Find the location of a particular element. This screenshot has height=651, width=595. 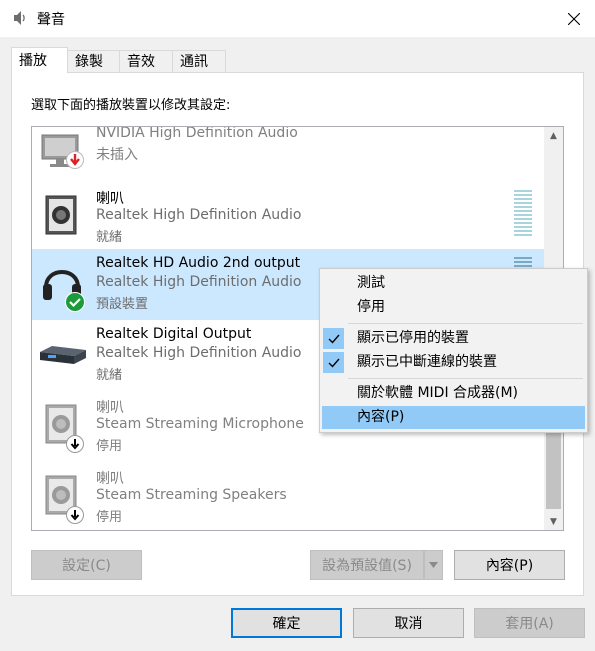

scroll-down-button: ▼ is located at coordinates (553, 521).